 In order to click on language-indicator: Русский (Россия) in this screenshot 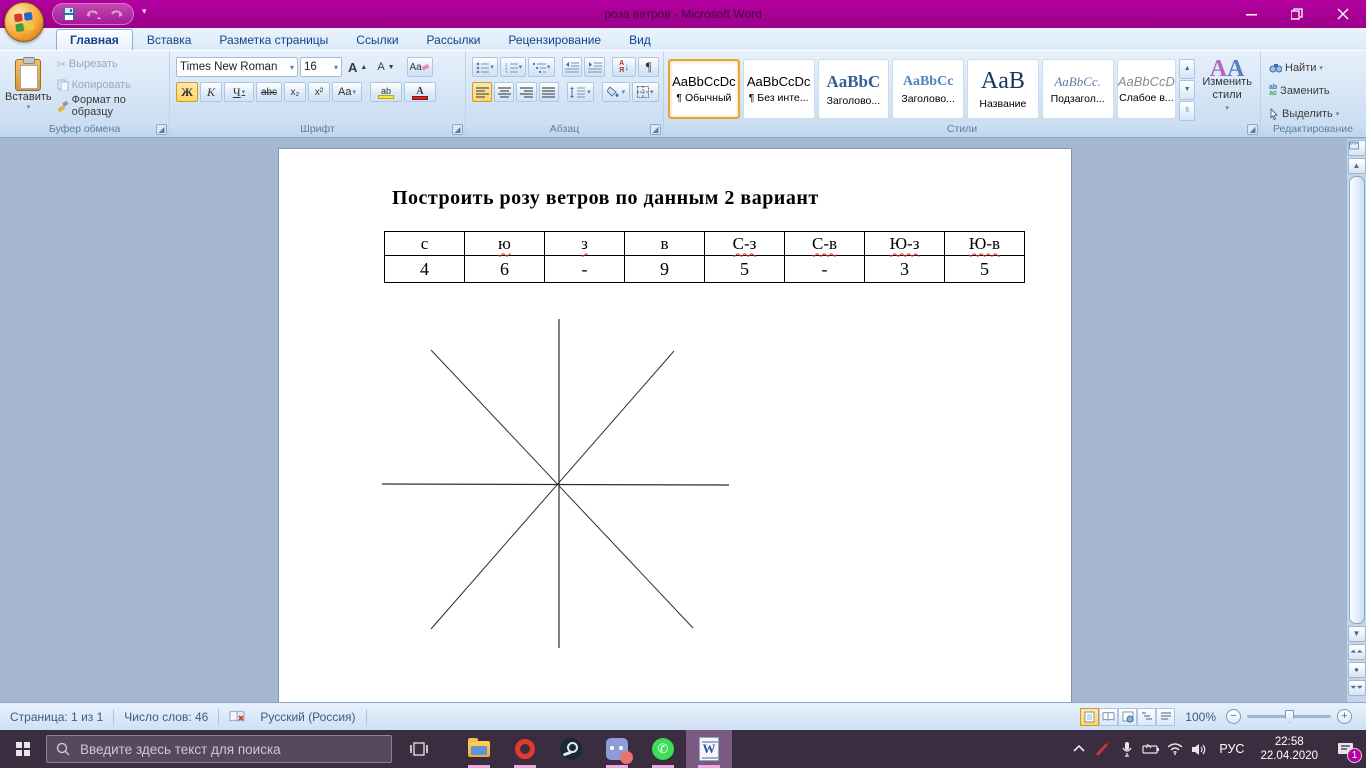, I will do `click(310, 716)`.